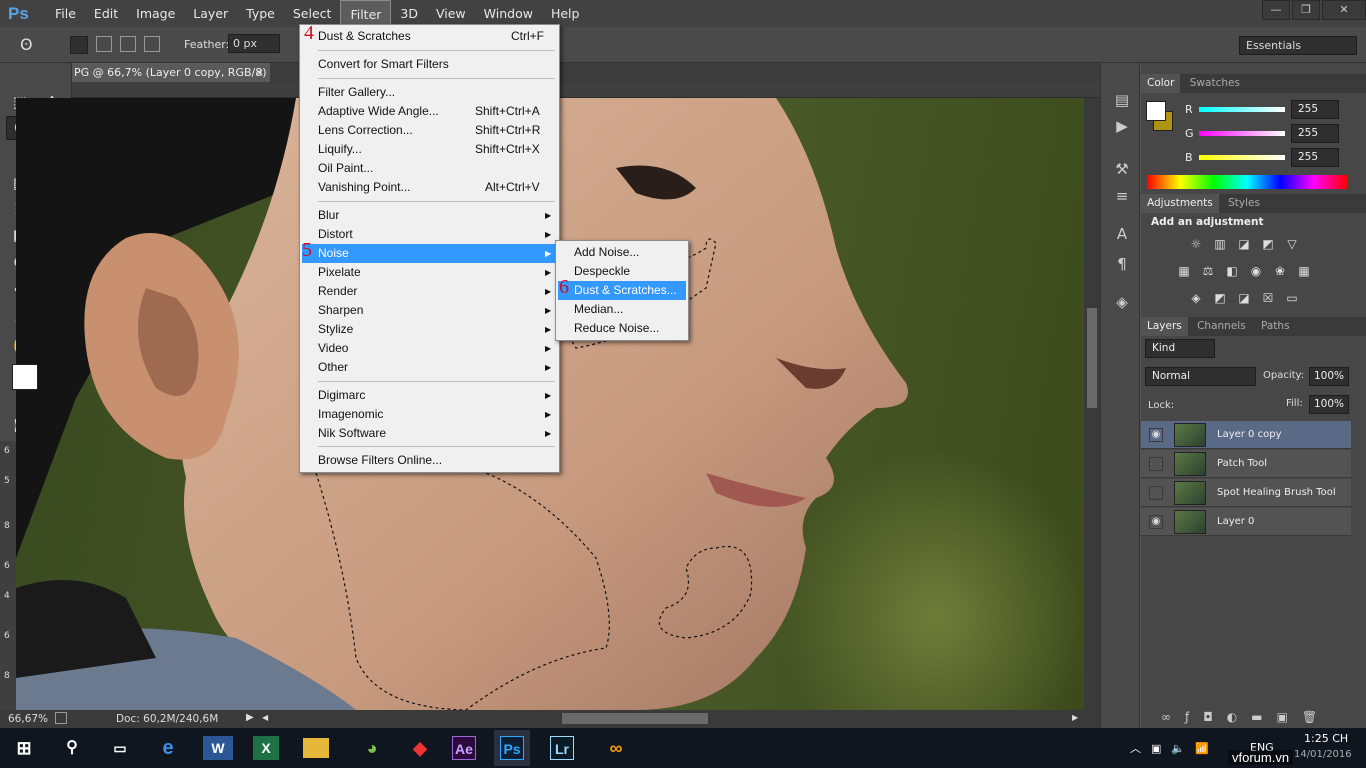  What do you see at coordinates (1306, 10) in the screenshot?
I see `restore-button: ❐` at bounding box center [1306, 10].